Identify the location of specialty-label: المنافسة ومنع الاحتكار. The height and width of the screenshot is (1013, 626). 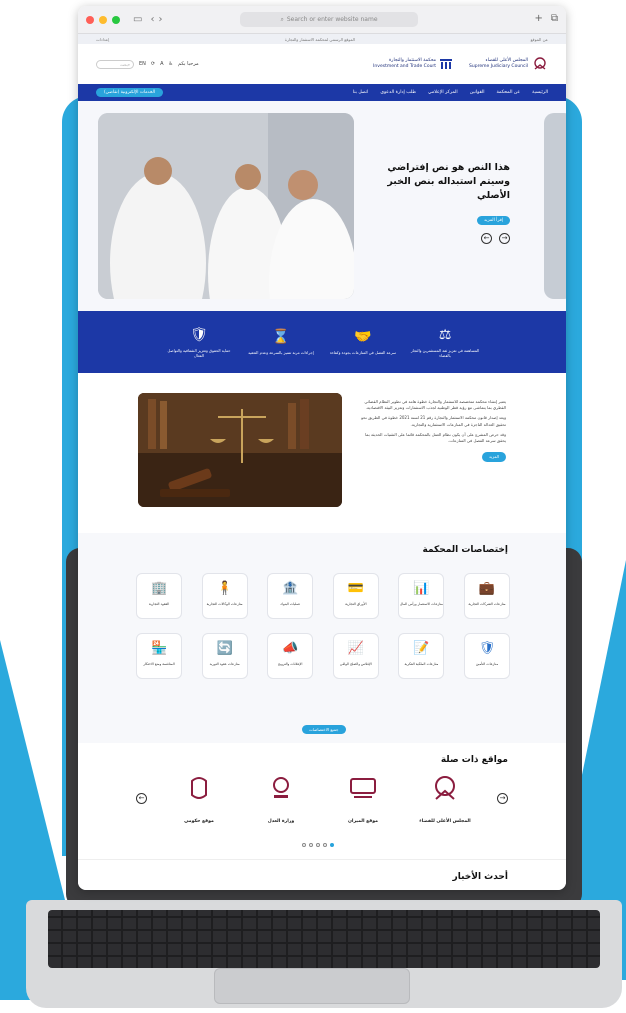
(159, 664).